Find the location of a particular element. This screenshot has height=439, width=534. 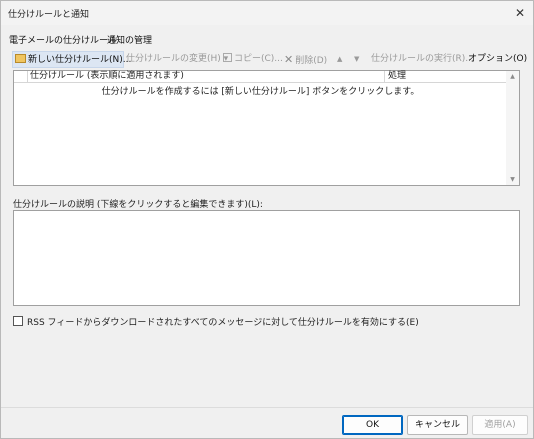

rss-rules-checkbox is located at coordinates (18, 321).